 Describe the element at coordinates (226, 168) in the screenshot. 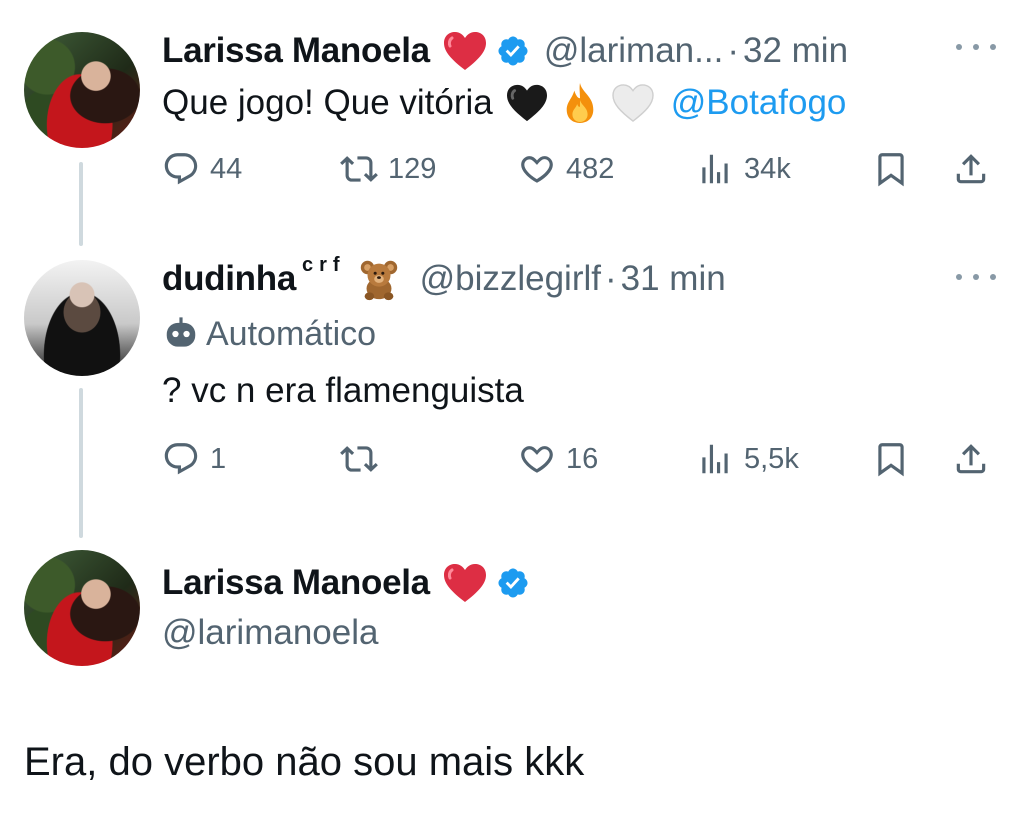

I see `reply-count: 44` at that location.